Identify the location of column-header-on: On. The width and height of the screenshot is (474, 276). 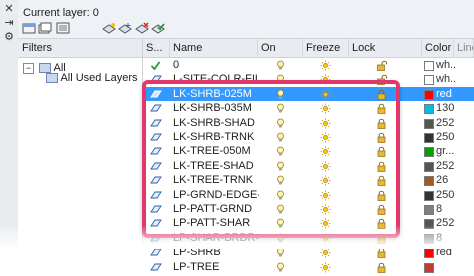
(280, 48).